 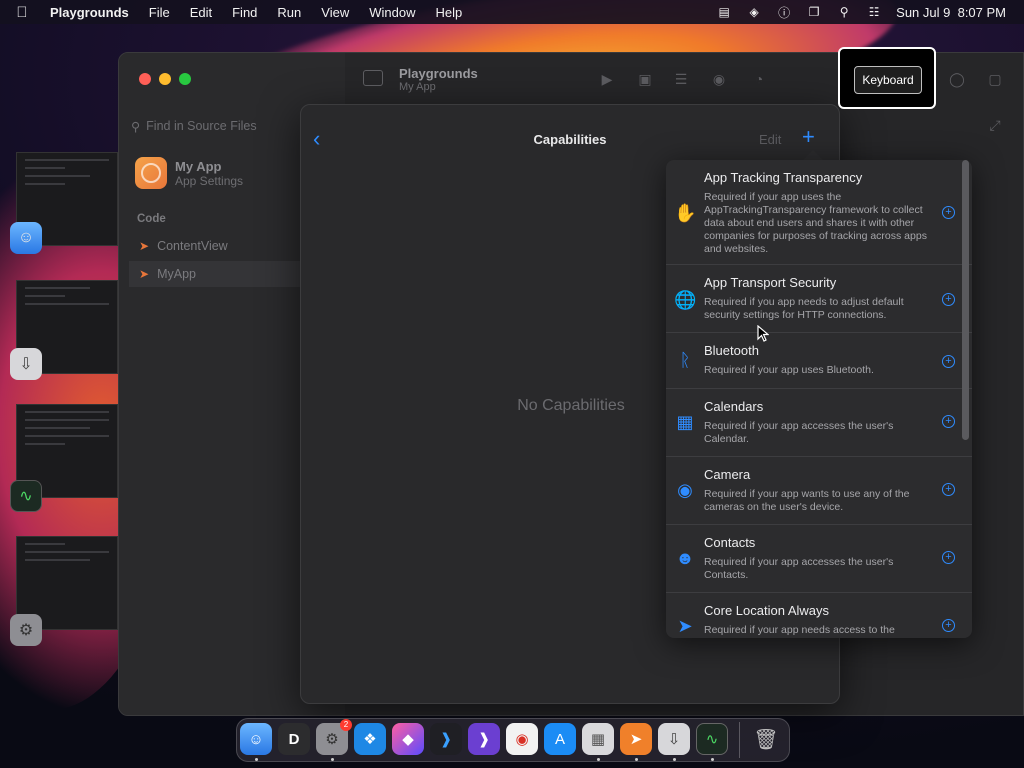 I want to click on menu-app-name: Playgrounds, so click(x=91, y=12).